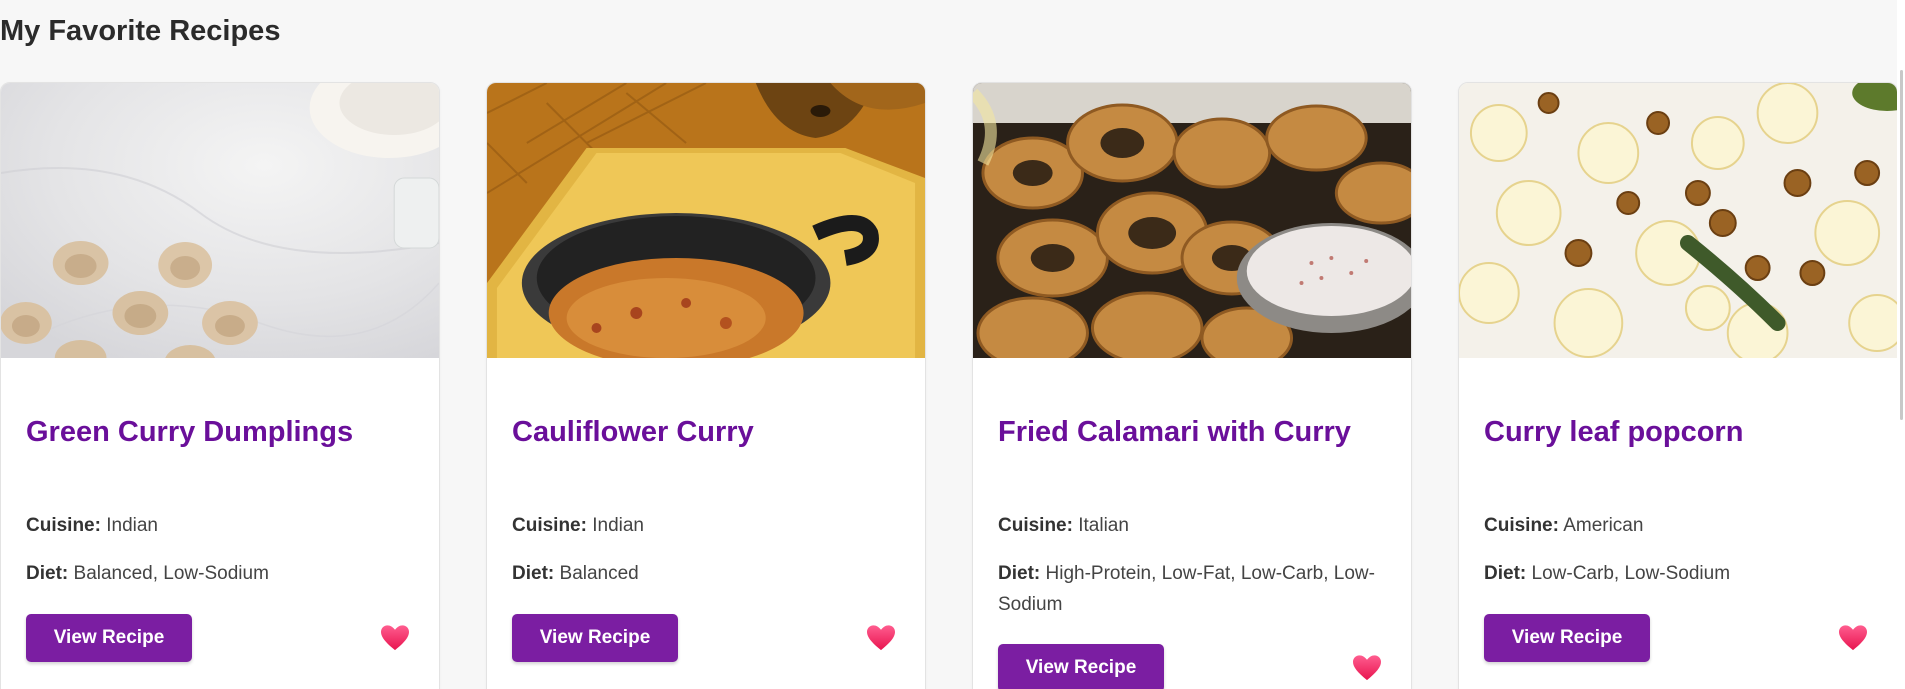 Image resolution: width=1905 pixels, height=689 pixels. I want to click on recipe-cuisine: Cuisine: American, so click(1678, 525).